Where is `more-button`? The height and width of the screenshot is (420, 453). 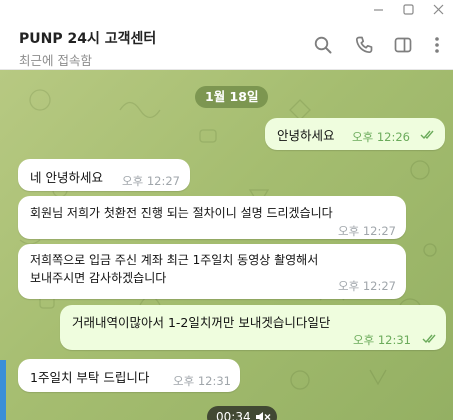
more-button is located at coordinates (437, 45).